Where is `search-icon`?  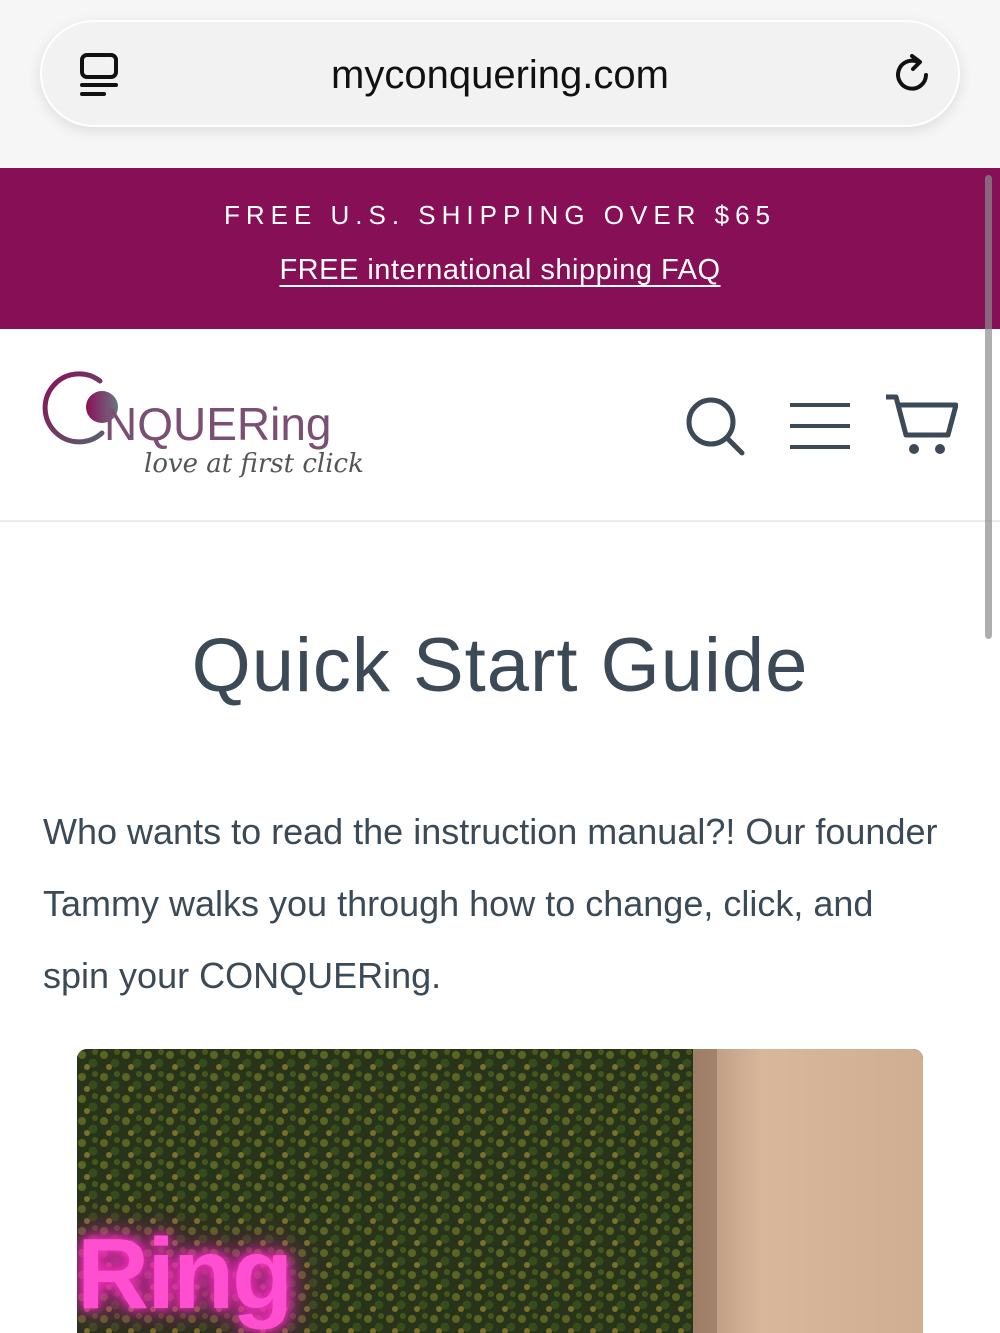
search-icon is located at coordinates (715, 426).